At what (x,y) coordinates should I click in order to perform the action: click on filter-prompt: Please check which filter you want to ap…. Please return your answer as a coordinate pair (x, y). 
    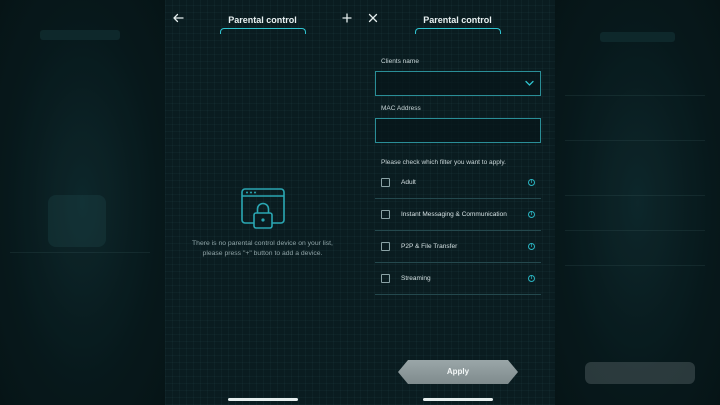
    Looking at the image, I should click on (443, 162).